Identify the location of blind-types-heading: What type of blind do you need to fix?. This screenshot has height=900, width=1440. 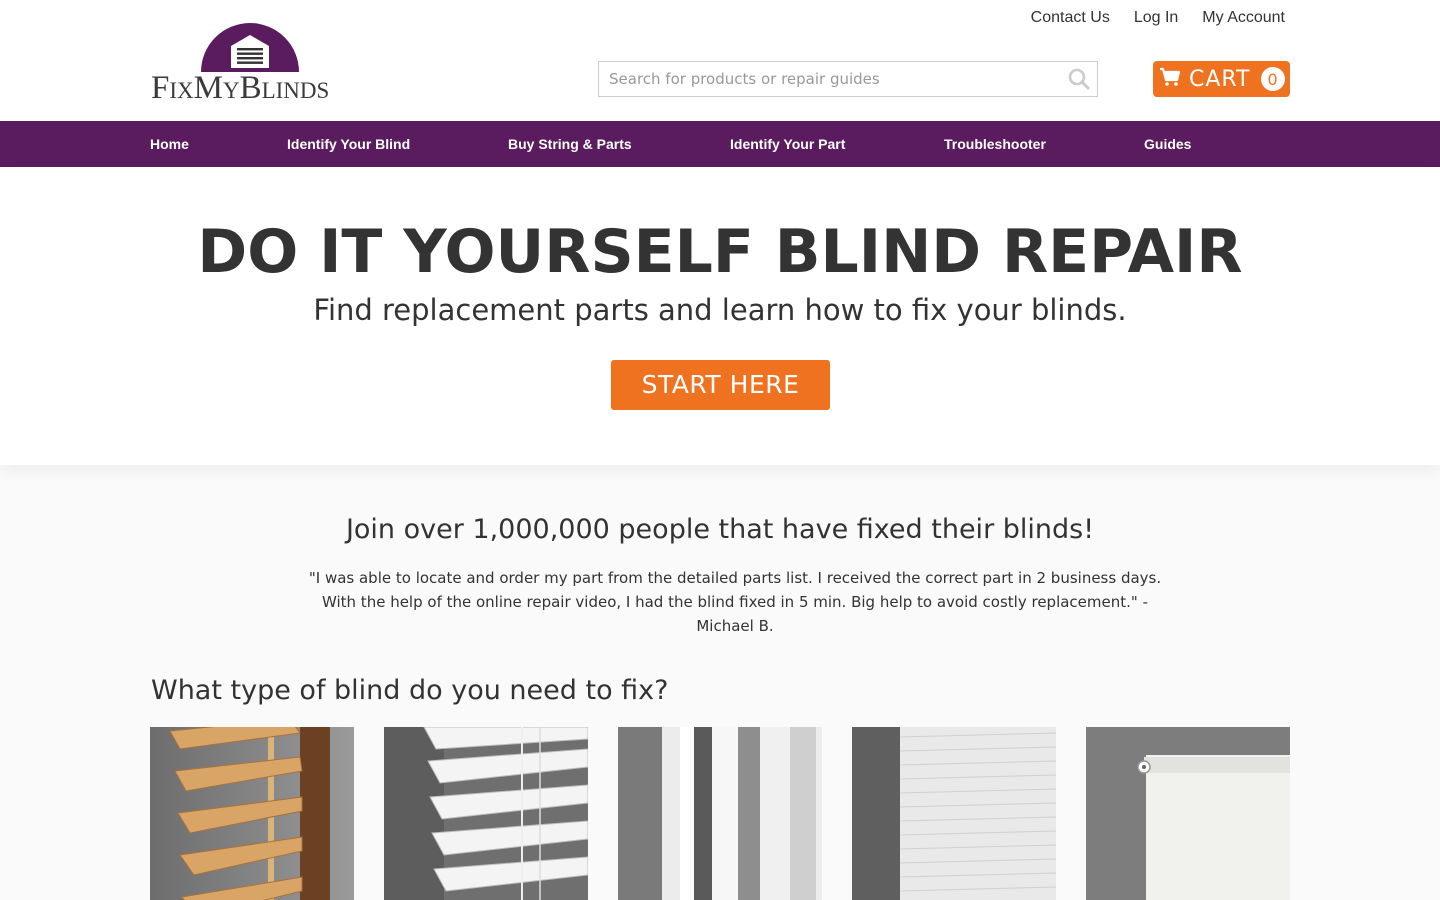
(410, 690).